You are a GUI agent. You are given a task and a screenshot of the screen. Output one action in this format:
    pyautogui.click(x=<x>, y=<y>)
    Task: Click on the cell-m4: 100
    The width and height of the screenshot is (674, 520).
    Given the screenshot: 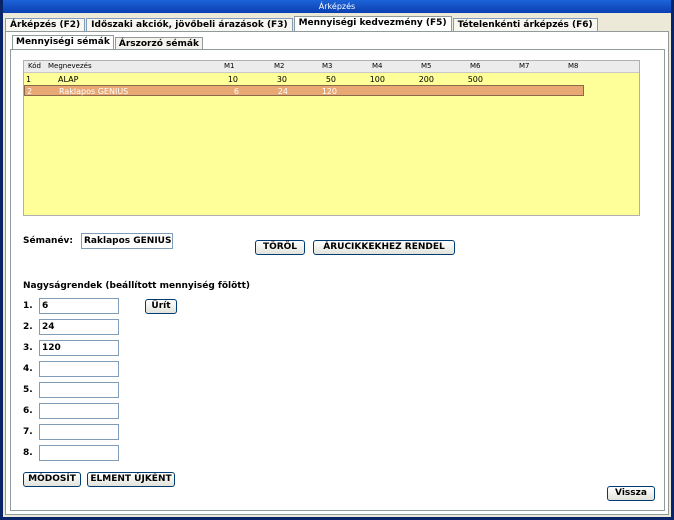 What is the action you would take?
    pyautogui.click(x=377, y=79)
    